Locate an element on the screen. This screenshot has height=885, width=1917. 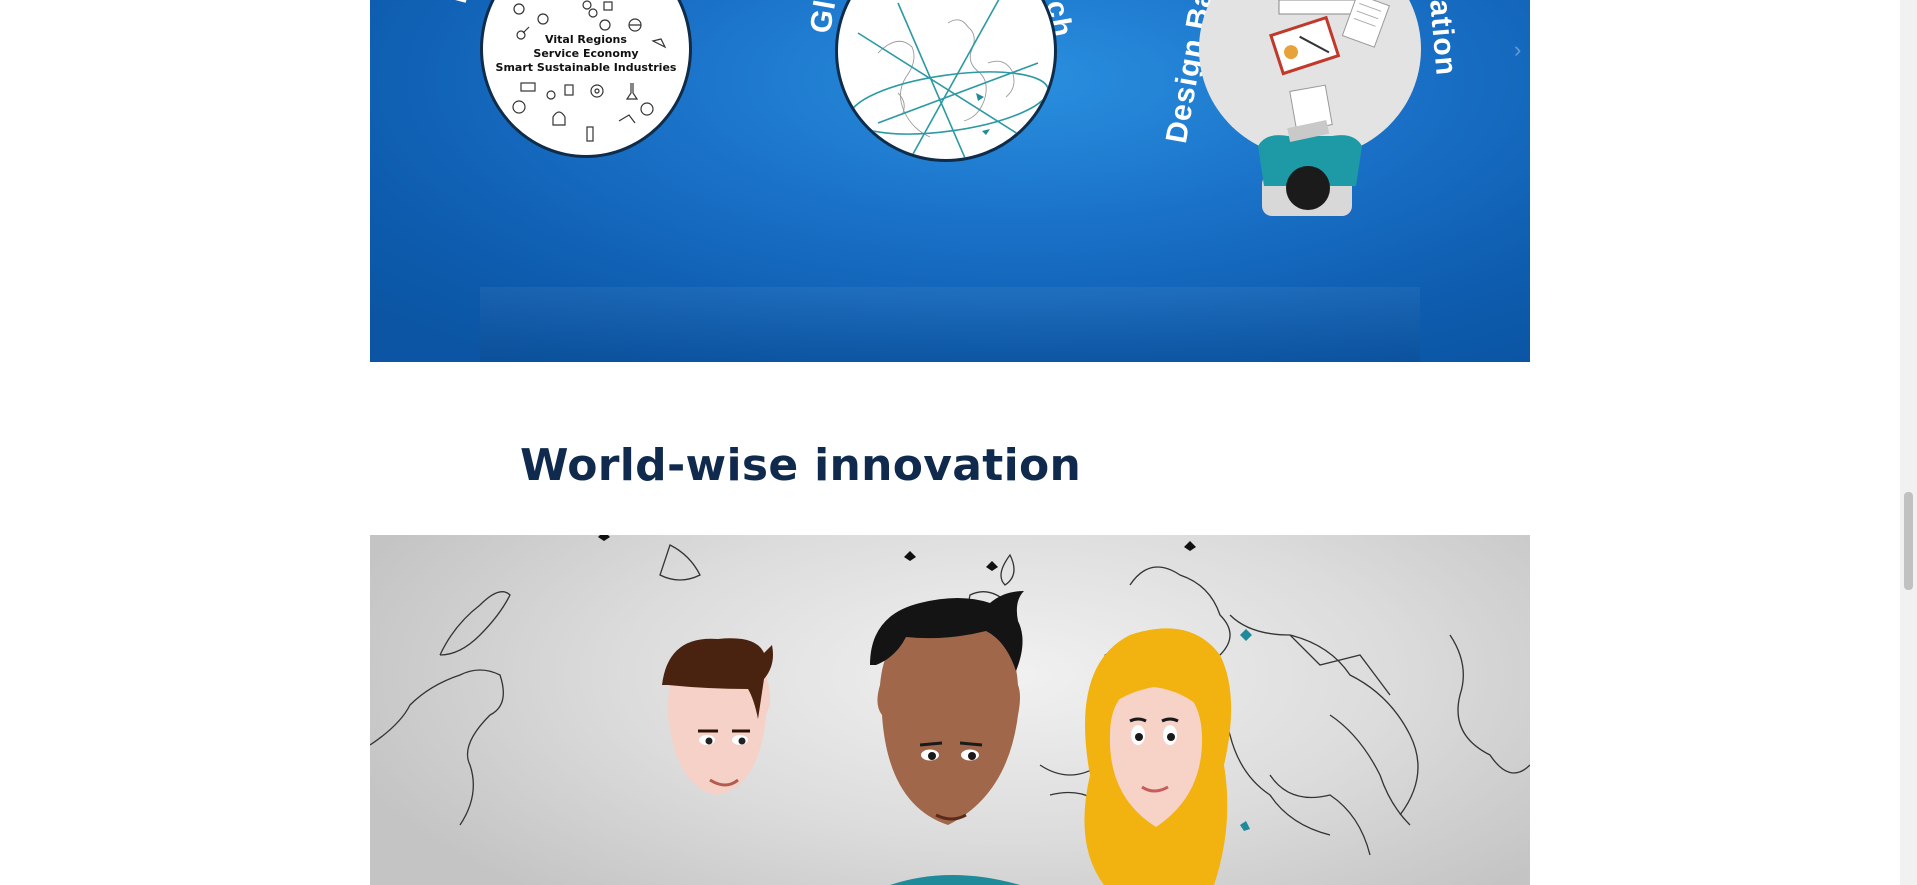
circle-3-arc-label-right: ation is located at coordinates (1443, 39).